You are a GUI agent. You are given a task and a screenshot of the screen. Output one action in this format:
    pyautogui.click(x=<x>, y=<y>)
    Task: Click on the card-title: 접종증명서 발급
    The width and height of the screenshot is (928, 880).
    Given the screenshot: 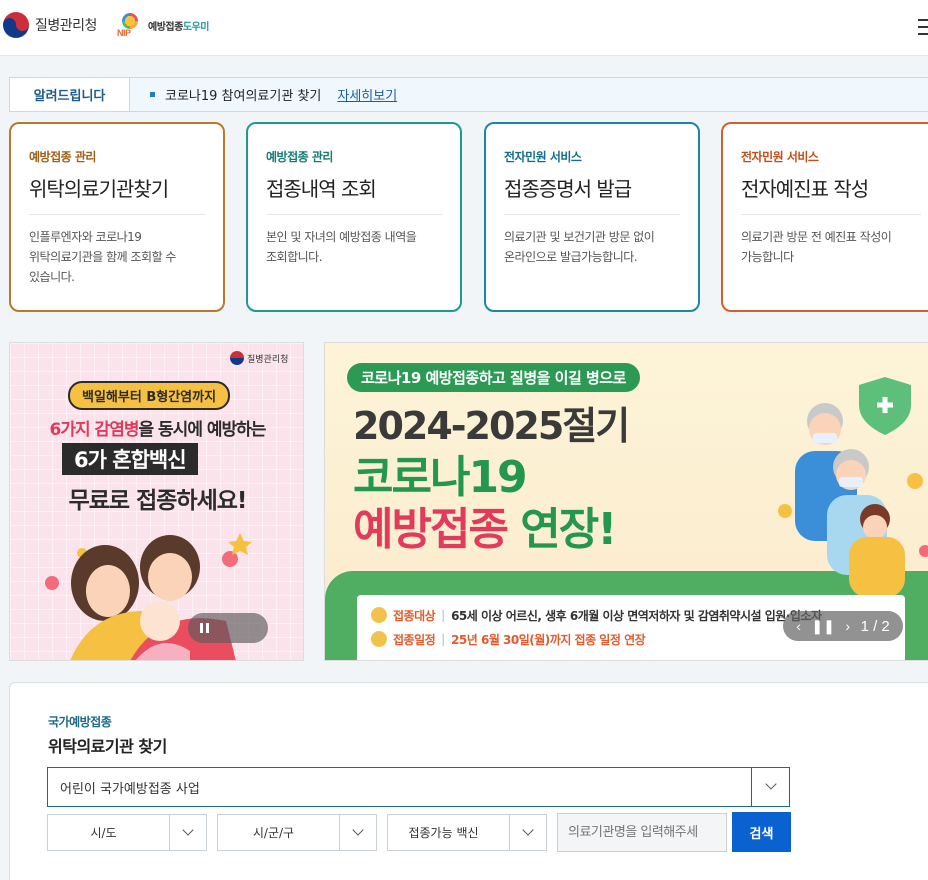 What is the action you would take?
    pyautogui.click(x=592, y=194)
    